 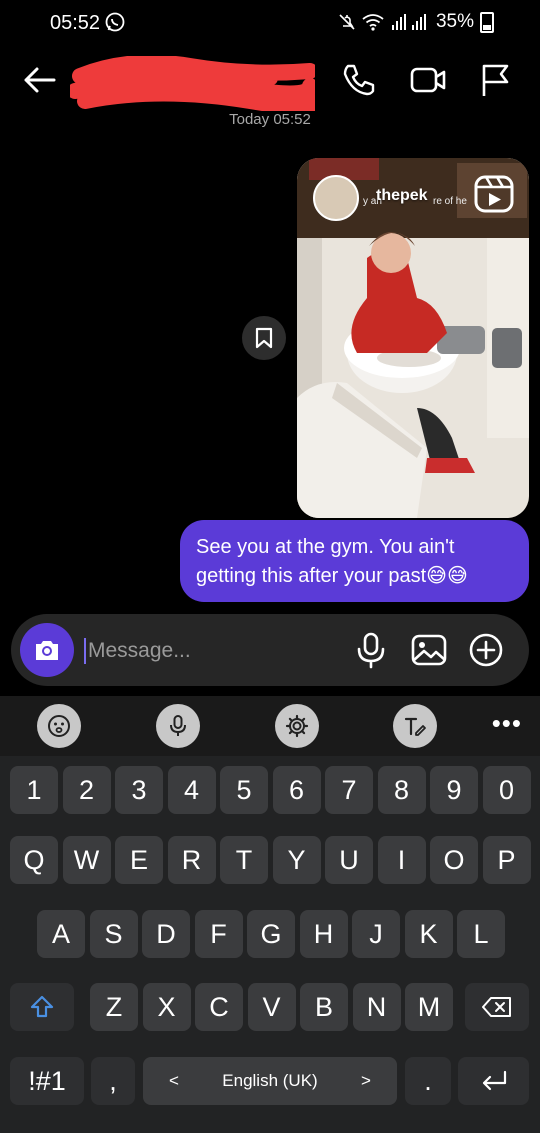 I want to click on key-e: E, so click(x=139, y=860).